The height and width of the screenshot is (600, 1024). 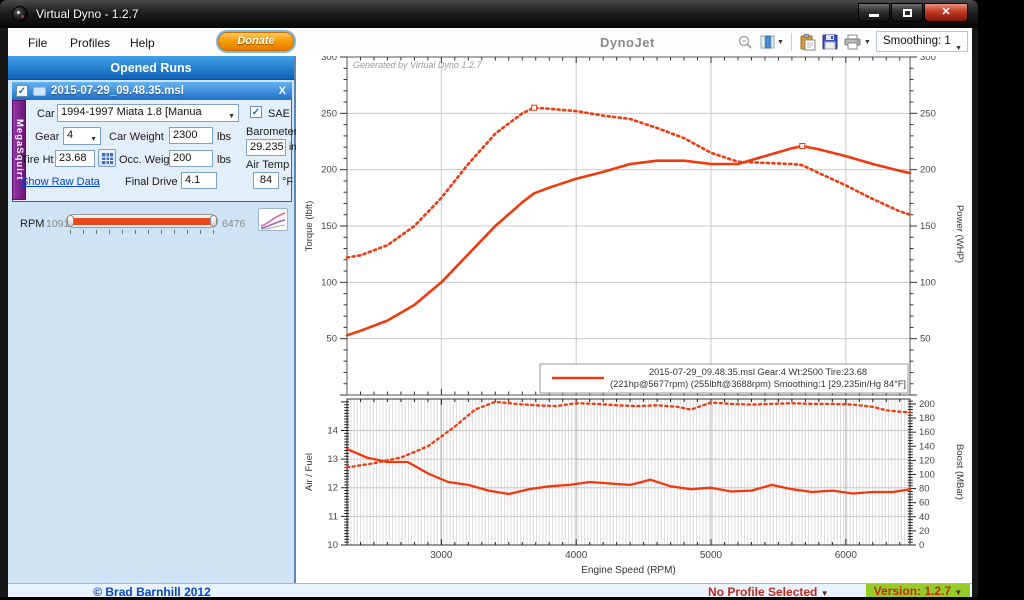 I want to click on occ-weight-unit: lbs, so click(x=224, y=160).